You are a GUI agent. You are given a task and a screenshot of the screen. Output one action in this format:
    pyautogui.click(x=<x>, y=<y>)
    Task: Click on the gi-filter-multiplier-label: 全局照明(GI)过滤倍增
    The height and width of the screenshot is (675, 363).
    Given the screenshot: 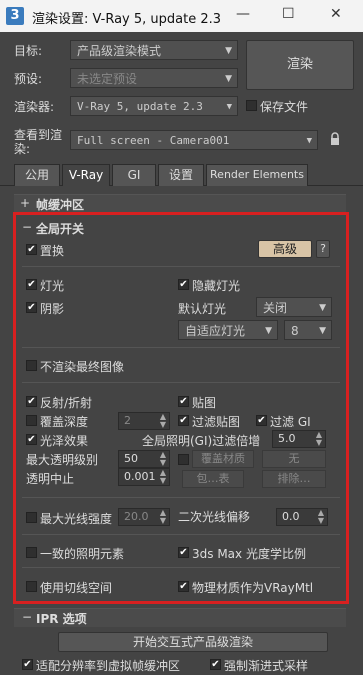 What is the action you would take?
    pyautogui.click(x=201, y=441)
    